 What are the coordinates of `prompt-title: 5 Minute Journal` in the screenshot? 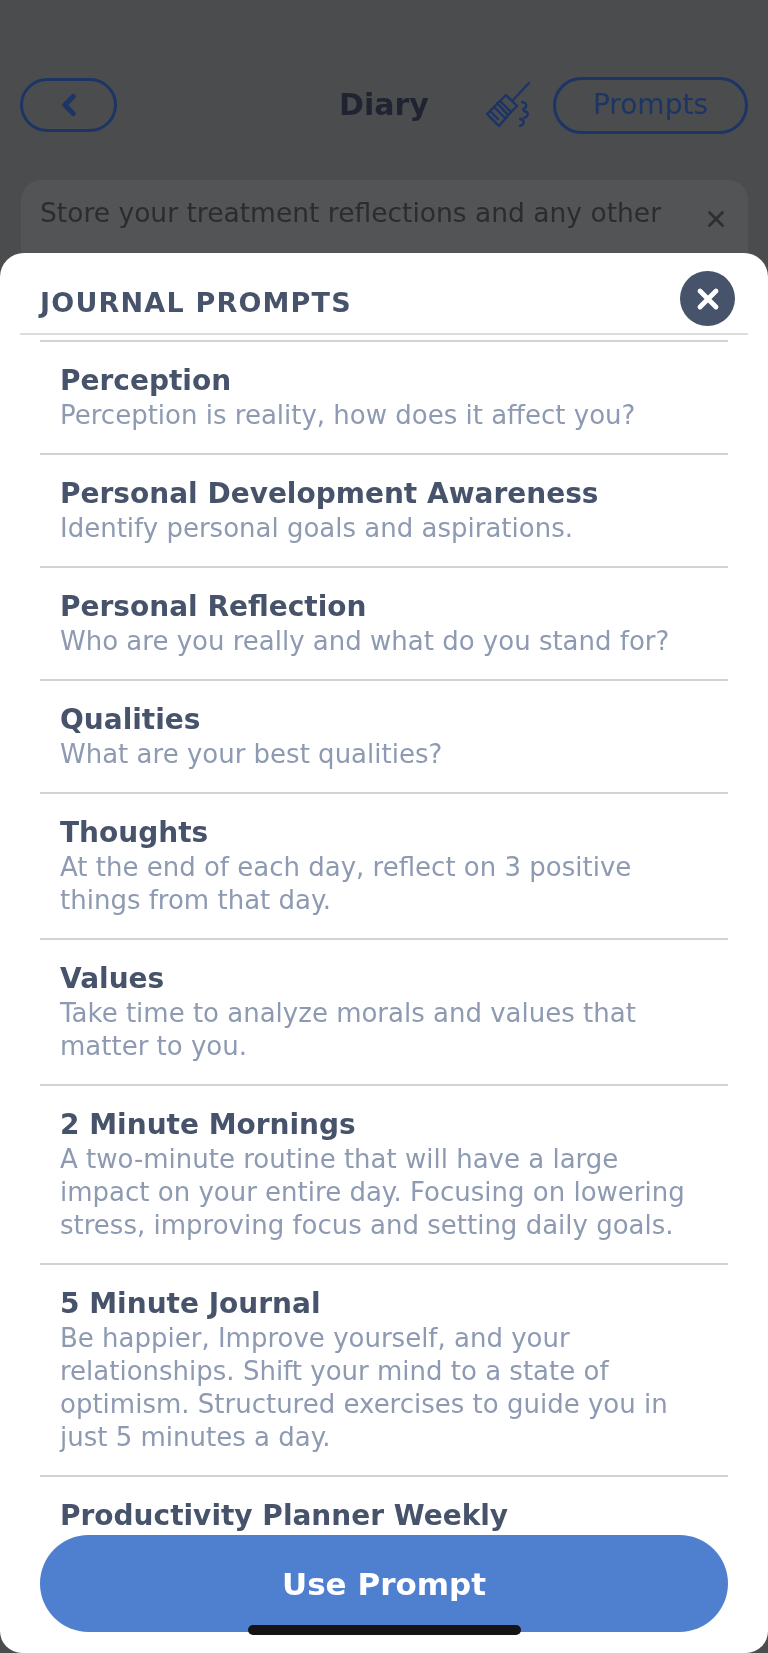 It's located at (382, 1304).